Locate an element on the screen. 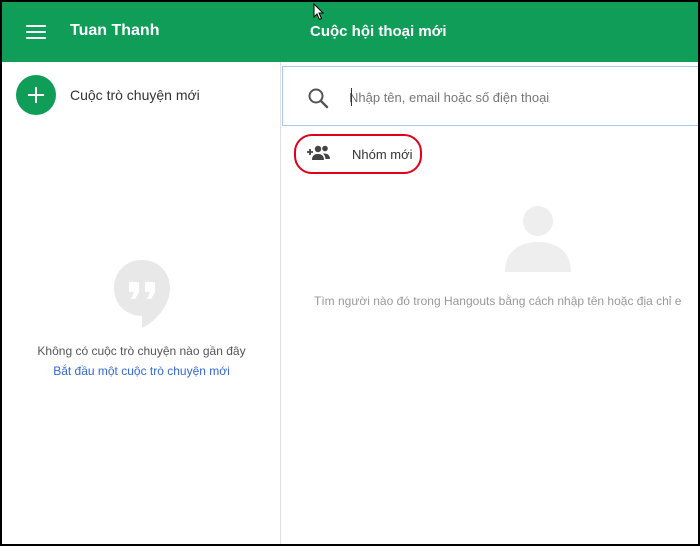 The height and width of the screenshot is (546, 700). empty-message: Không có cuộc trò chuyện nào gần đây is located at coordinates (141, 351).